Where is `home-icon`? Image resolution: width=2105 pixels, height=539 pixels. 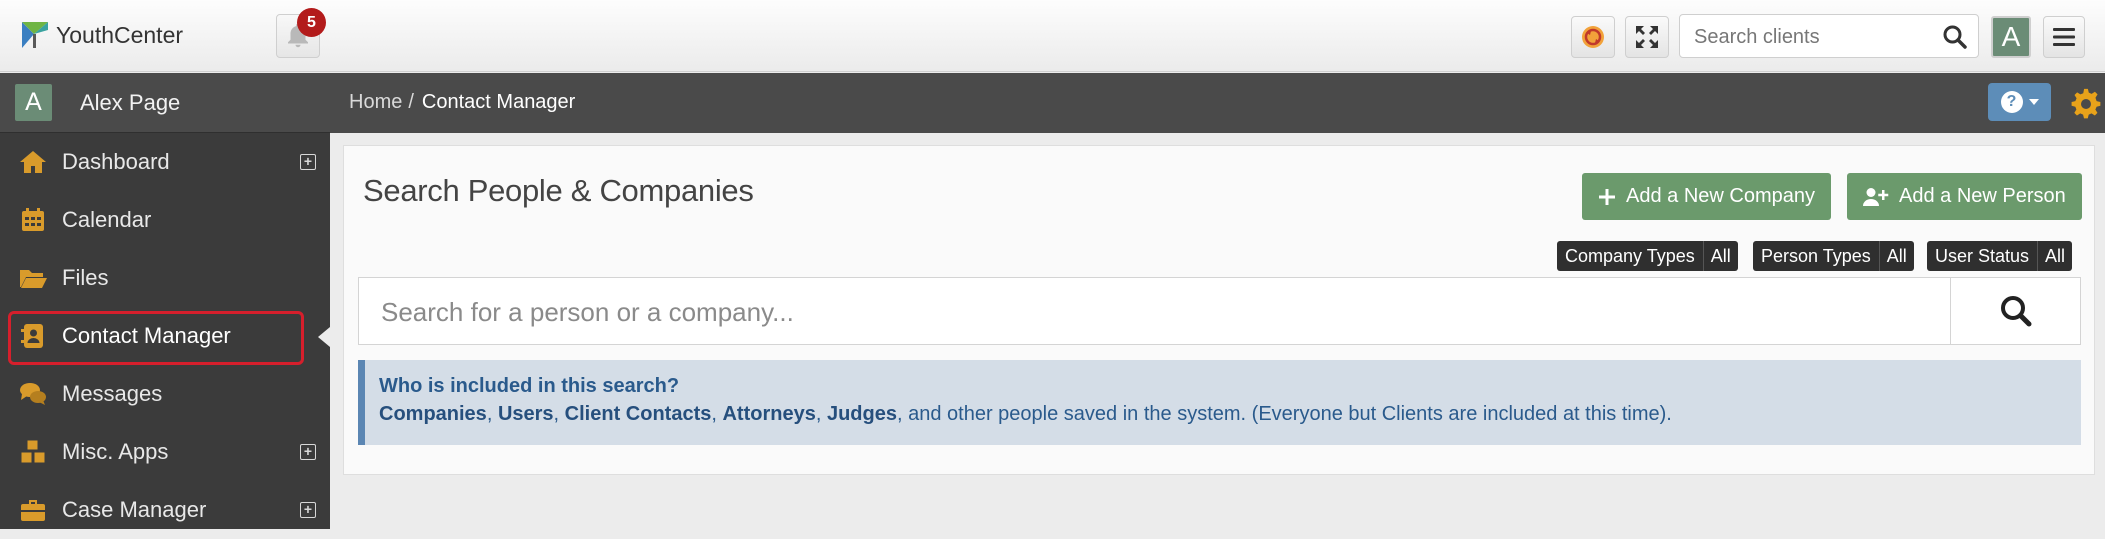
home-icon is located at coordinates (33, 162).